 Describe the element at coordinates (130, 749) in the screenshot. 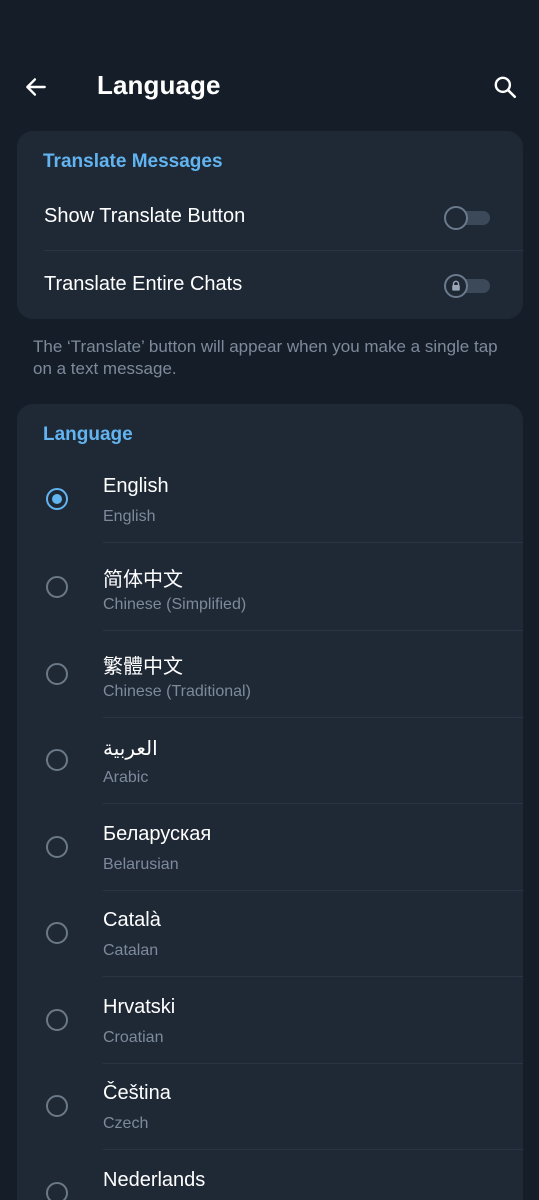

I see `language-native-name: العربية` at that location.